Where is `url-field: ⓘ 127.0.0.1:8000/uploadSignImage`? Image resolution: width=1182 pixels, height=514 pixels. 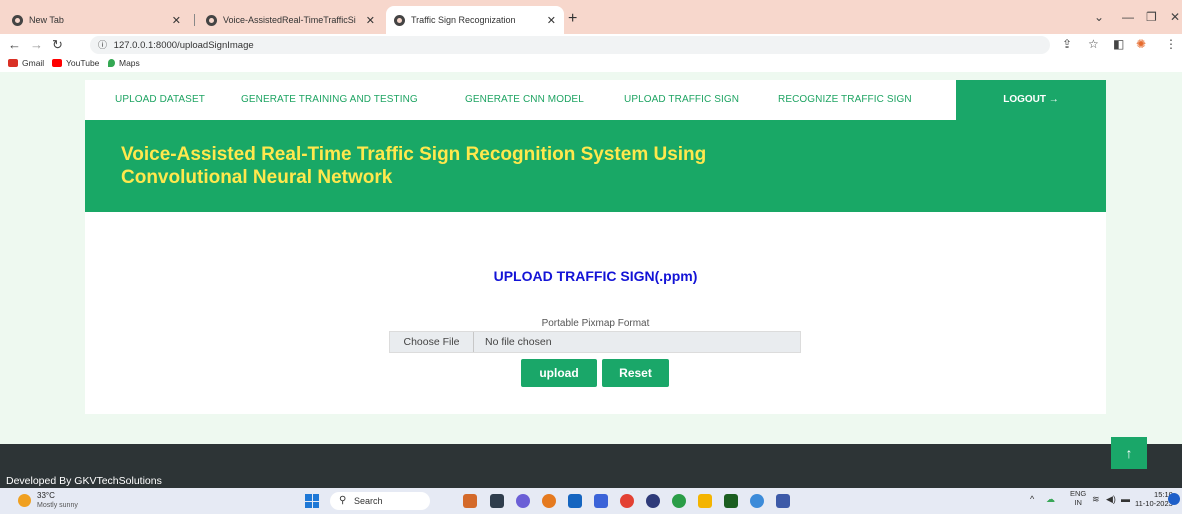
url-field: ⓘ 127.0.0.1:8000/uploadSignImage is located at coordinates (570, 45).